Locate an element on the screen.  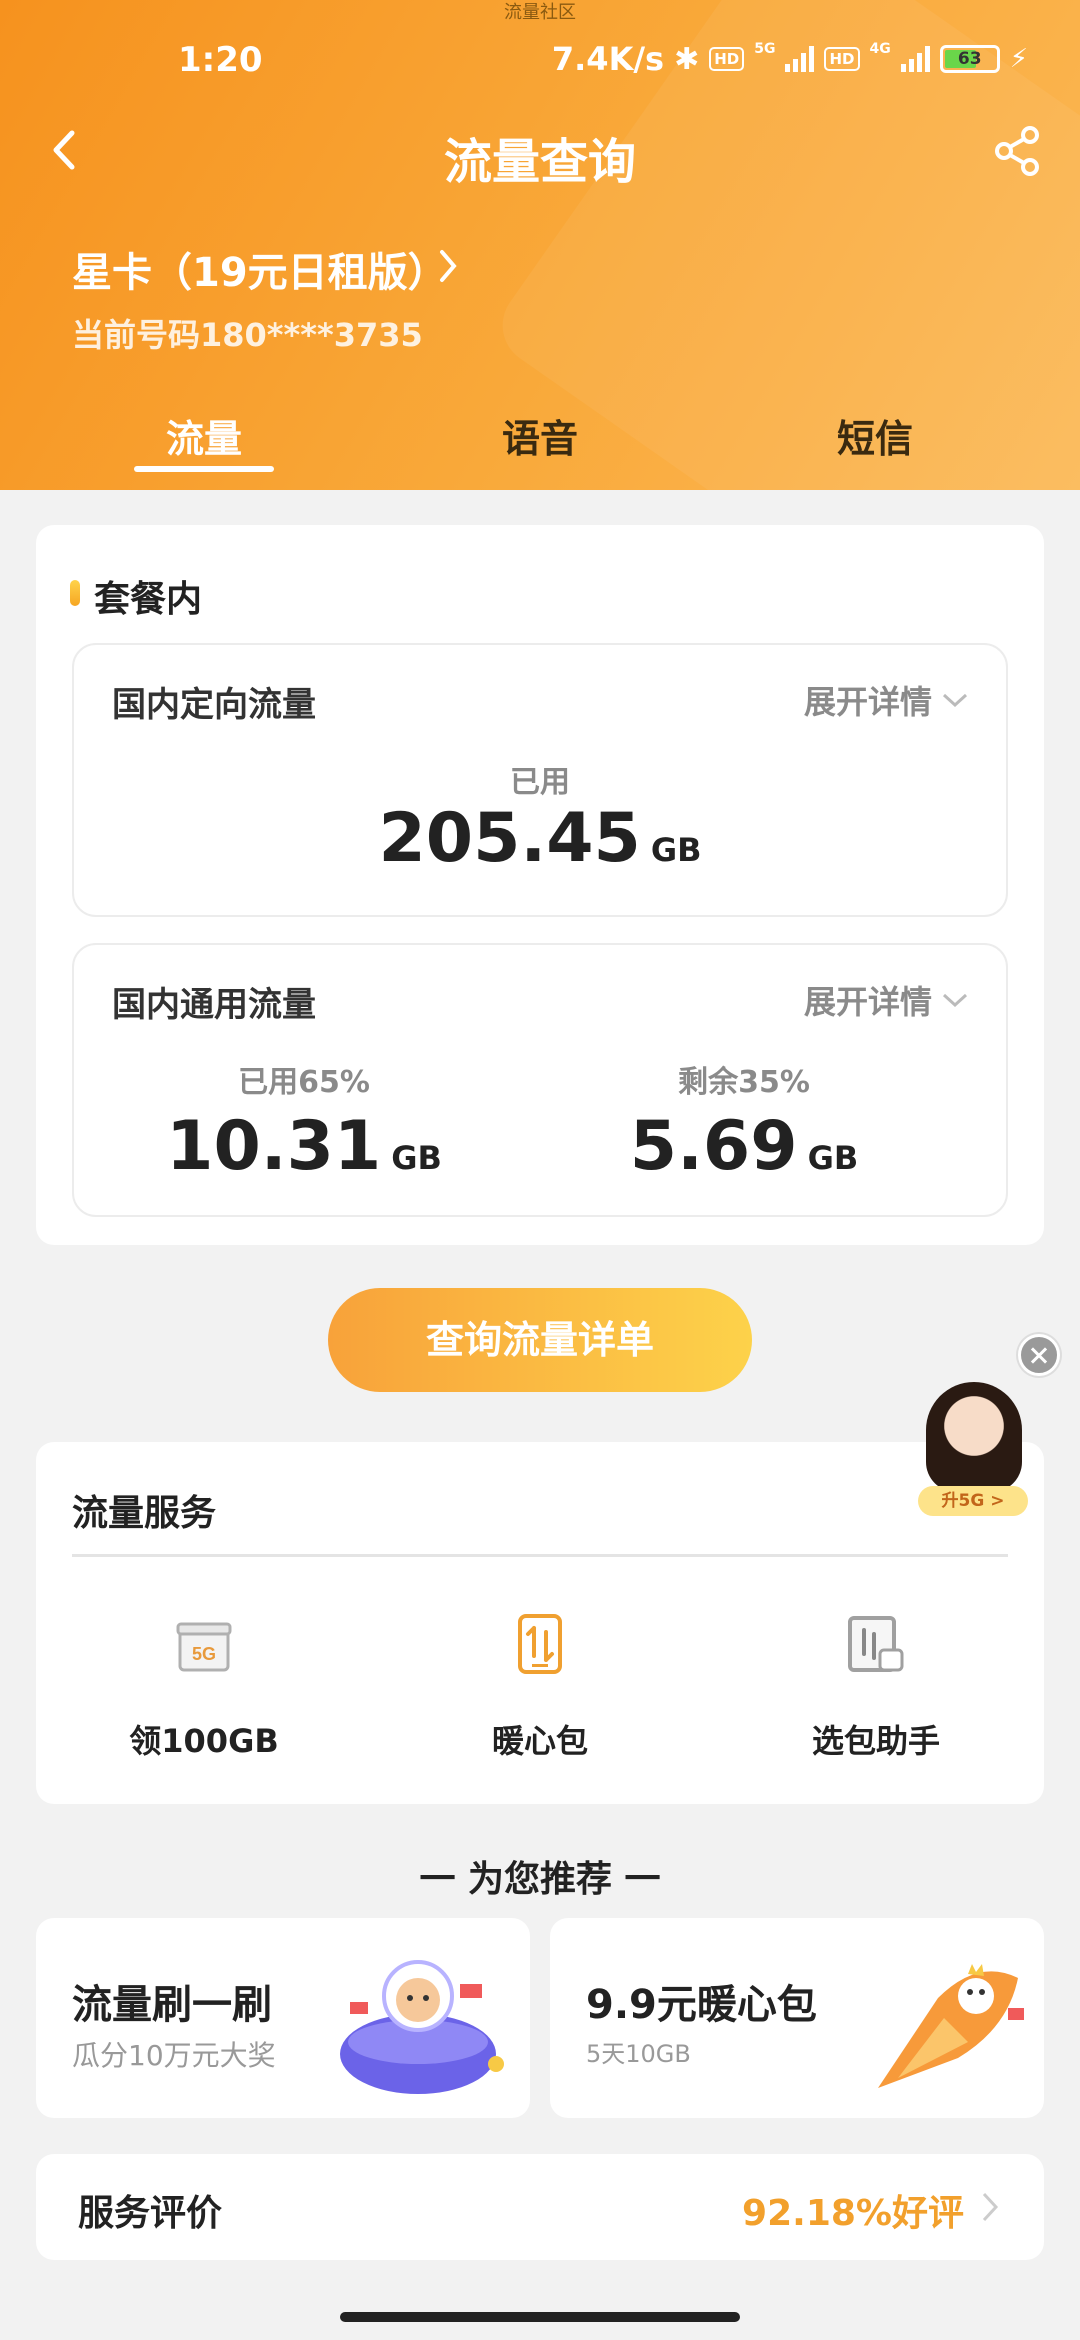
section-marker is located at coordinates (75, 593).